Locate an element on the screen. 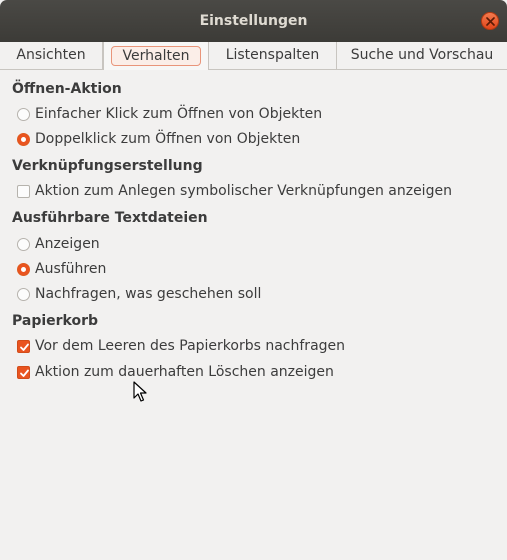 The image size is (507, 560). tab-label: Verhalten is located at coordinates (156, 56).